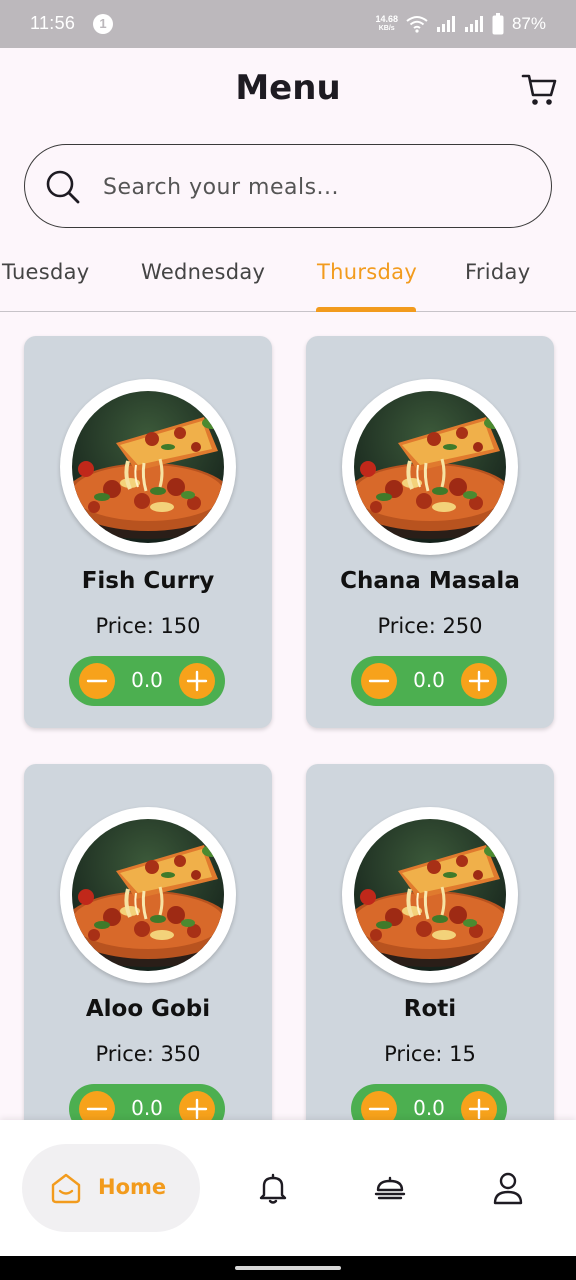 This screenshot has width=576, height=1280. Describe the element at coordinates (288, 278) in the screenshot. I see `day-tabs: Tuesday Wednesday Thursday Friday` at that location.